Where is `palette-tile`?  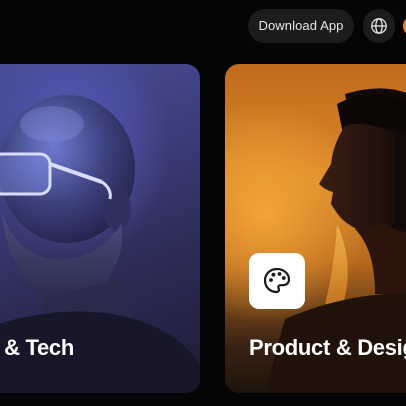
palette-tile is located at coordinates (277, 281).